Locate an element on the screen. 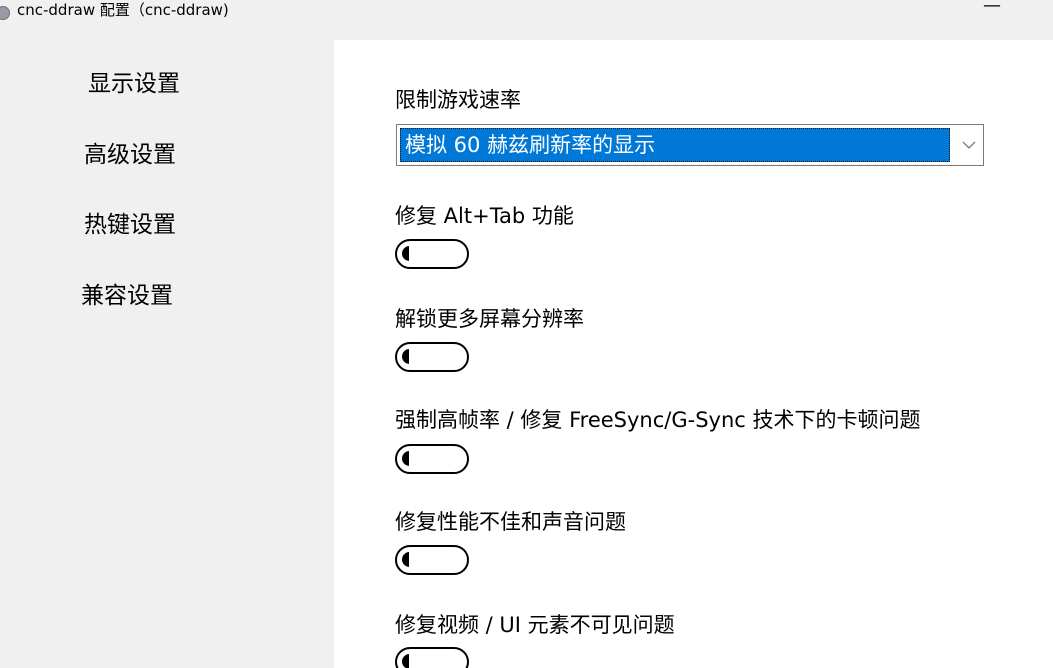  chevron-down-icon is located at coordinates (969, 145).